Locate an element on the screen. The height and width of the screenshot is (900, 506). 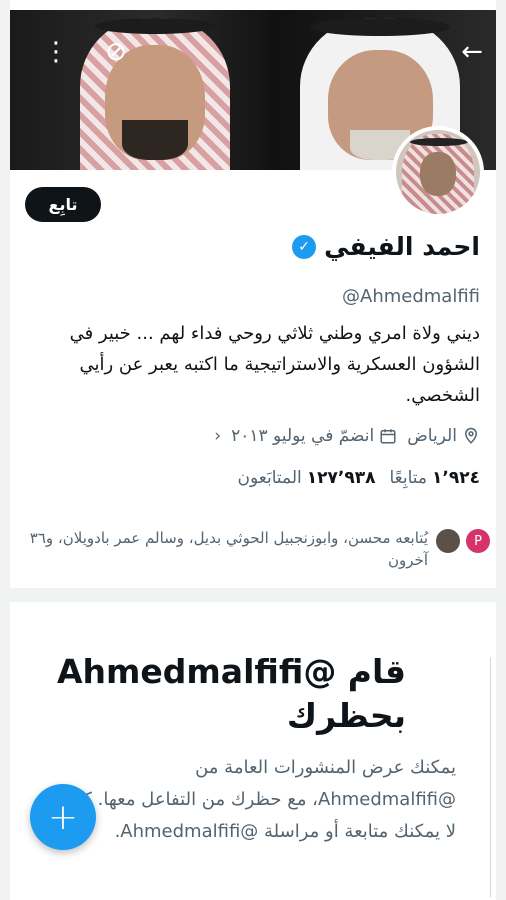
profile-handle: @Ahmedmalfifi is located at coordinates (411, 296).